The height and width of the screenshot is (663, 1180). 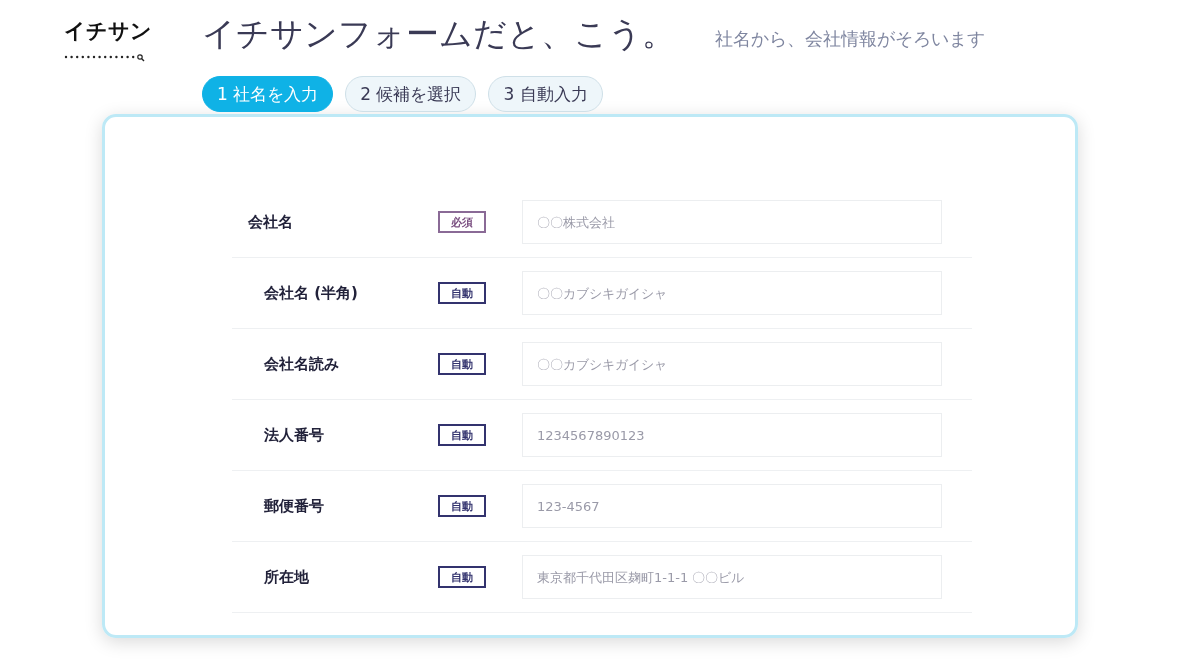 I want to click on field-label: 会社名読み, so click(x=301, y=364).